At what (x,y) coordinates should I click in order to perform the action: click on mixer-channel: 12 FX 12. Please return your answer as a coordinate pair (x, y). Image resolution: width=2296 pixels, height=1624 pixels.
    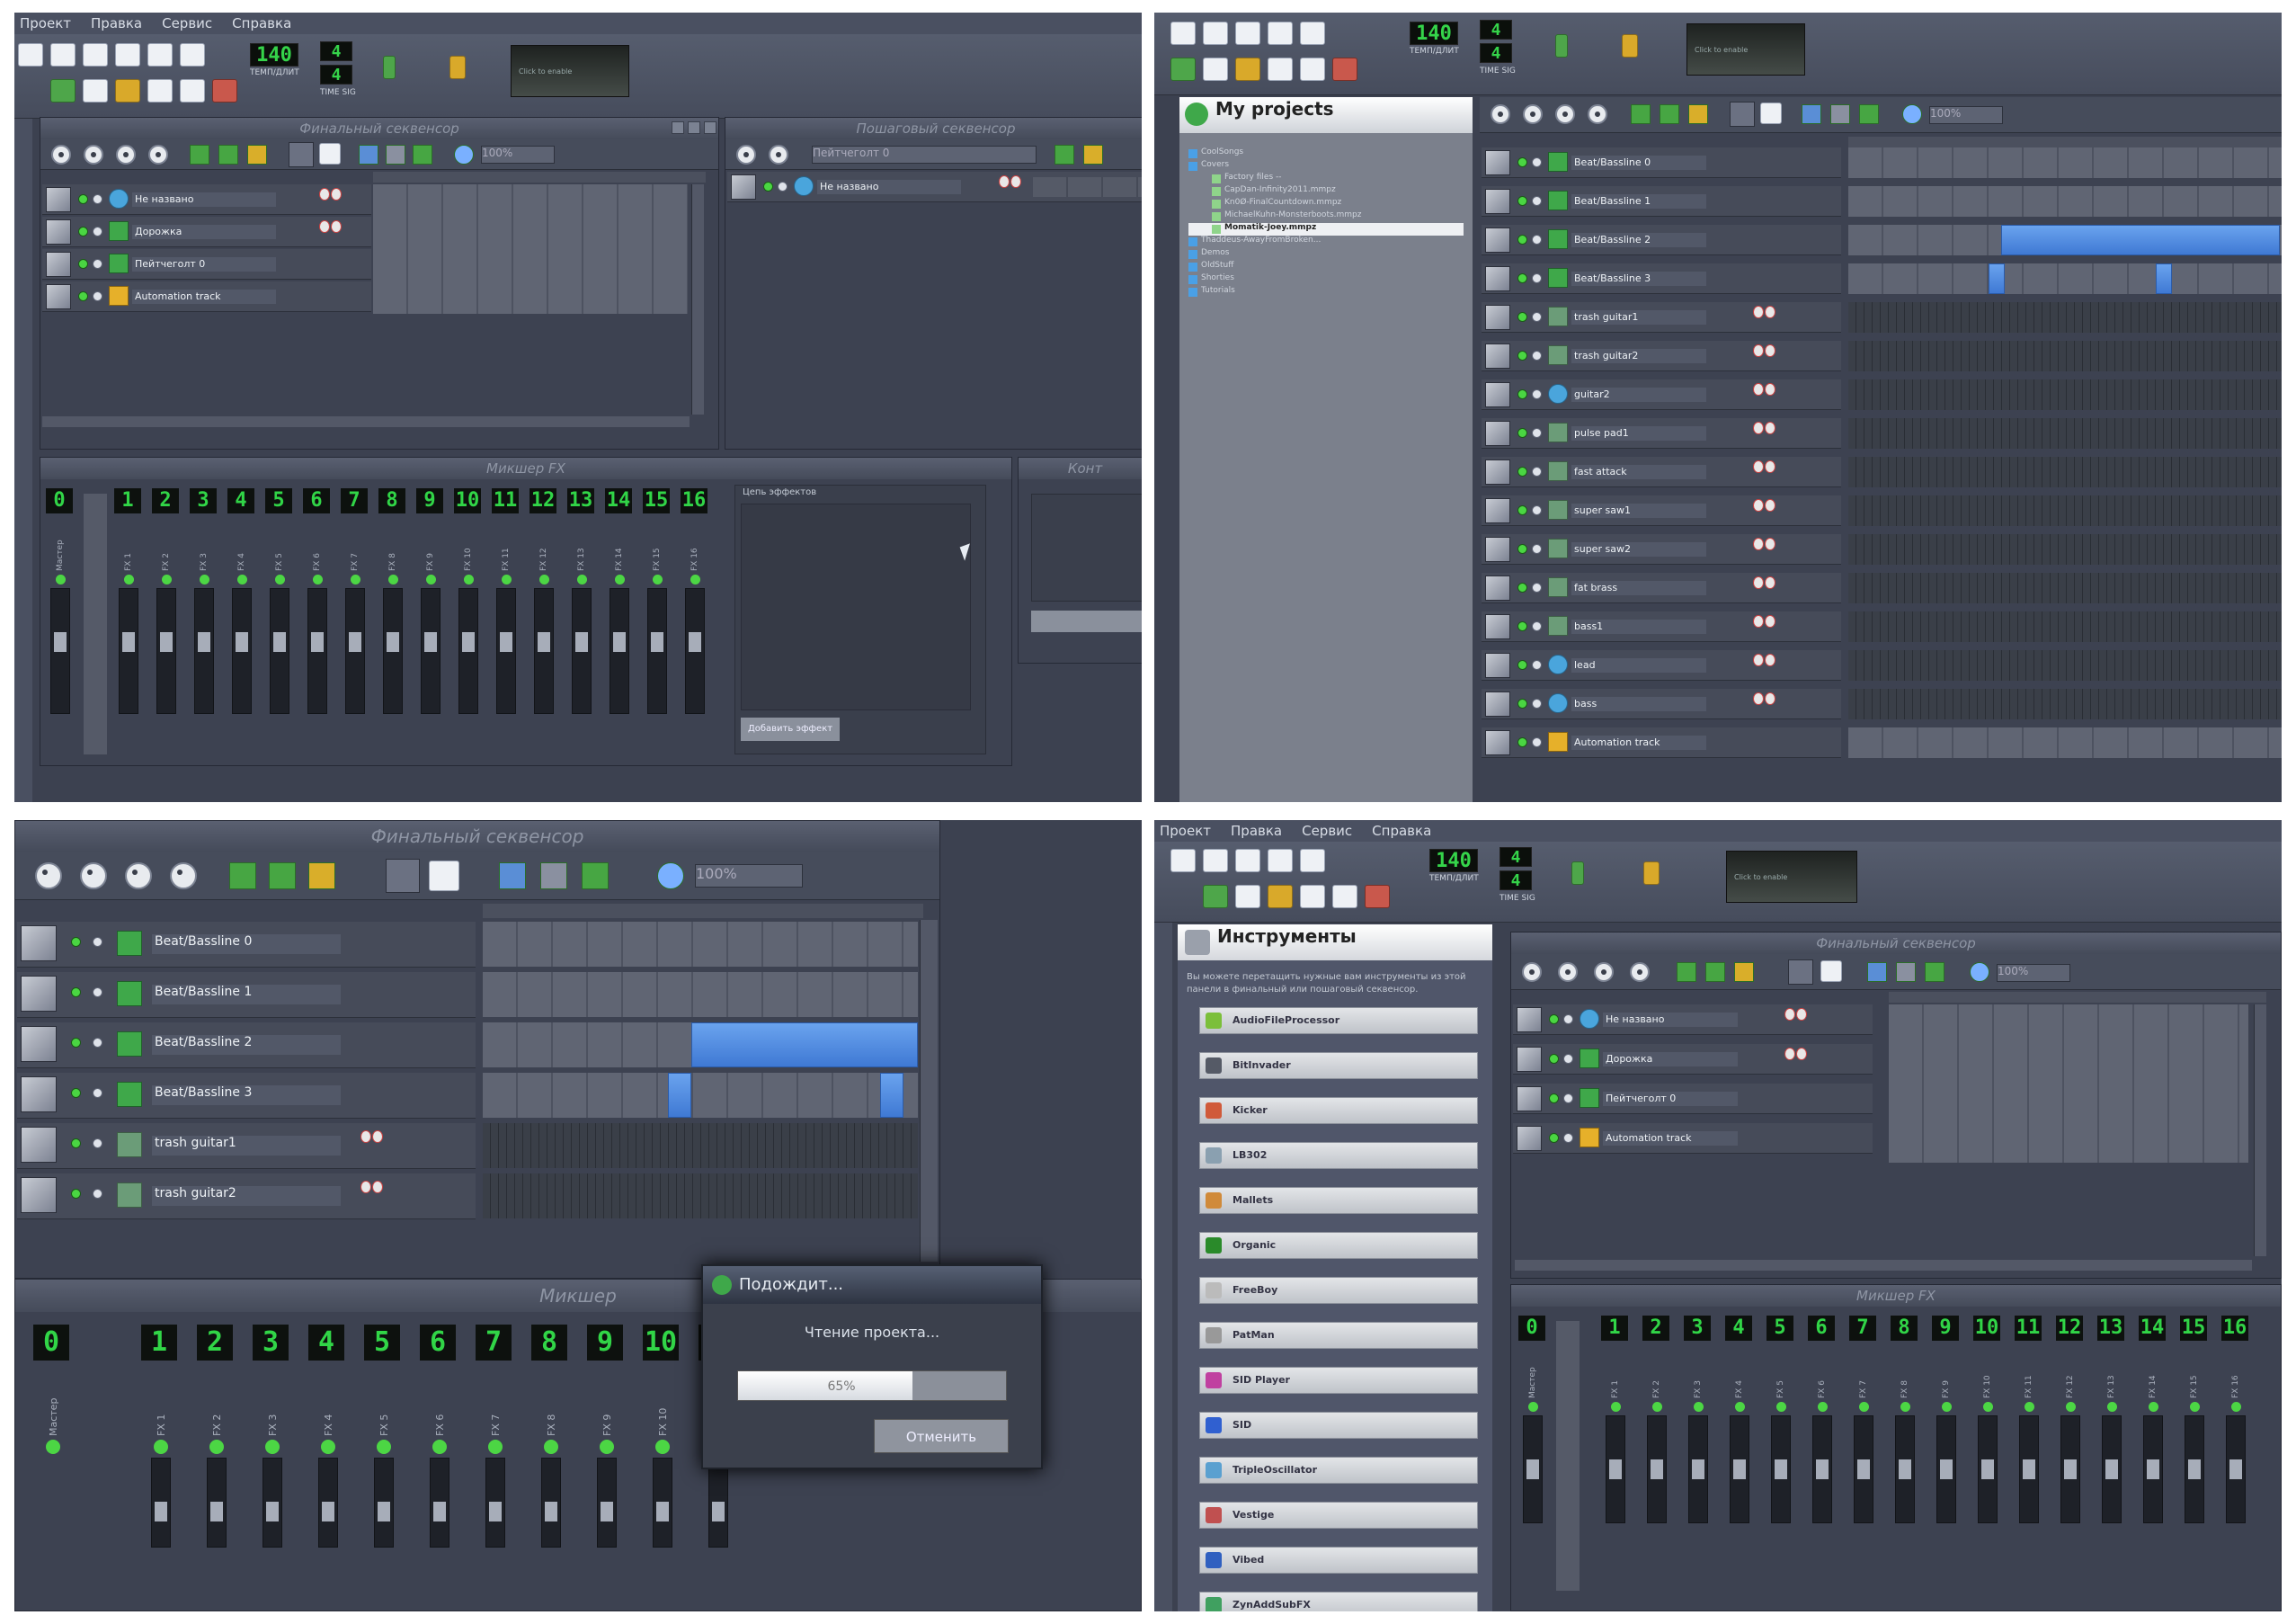
    Looking at the image, I should click on (2070, 1421).